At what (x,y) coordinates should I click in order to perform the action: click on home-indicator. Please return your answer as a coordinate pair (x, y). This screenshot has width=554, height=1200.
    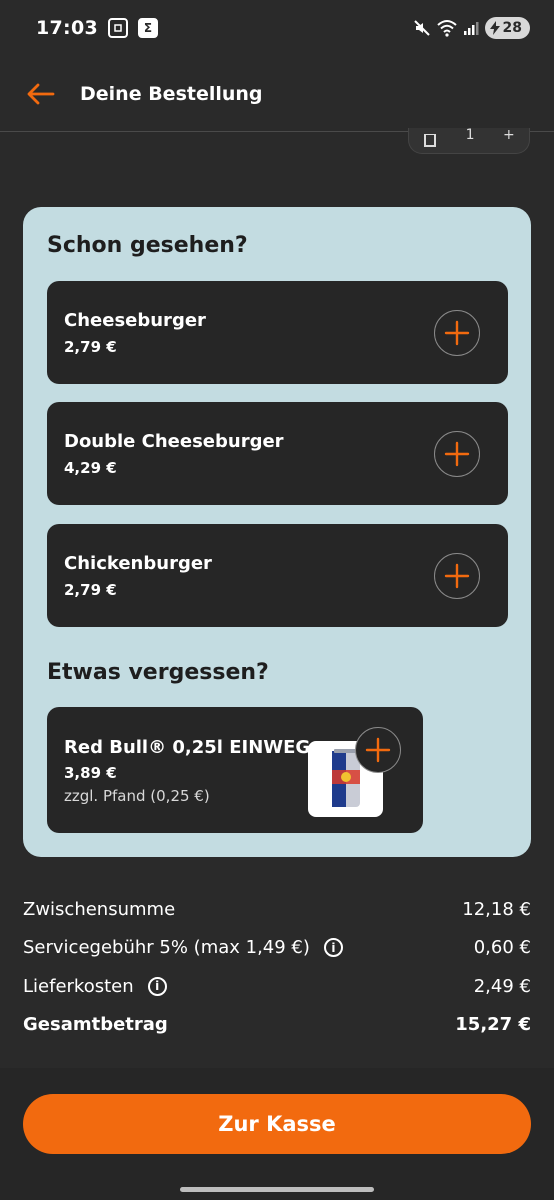
    Looking at the image, I should click on (277, 1189).